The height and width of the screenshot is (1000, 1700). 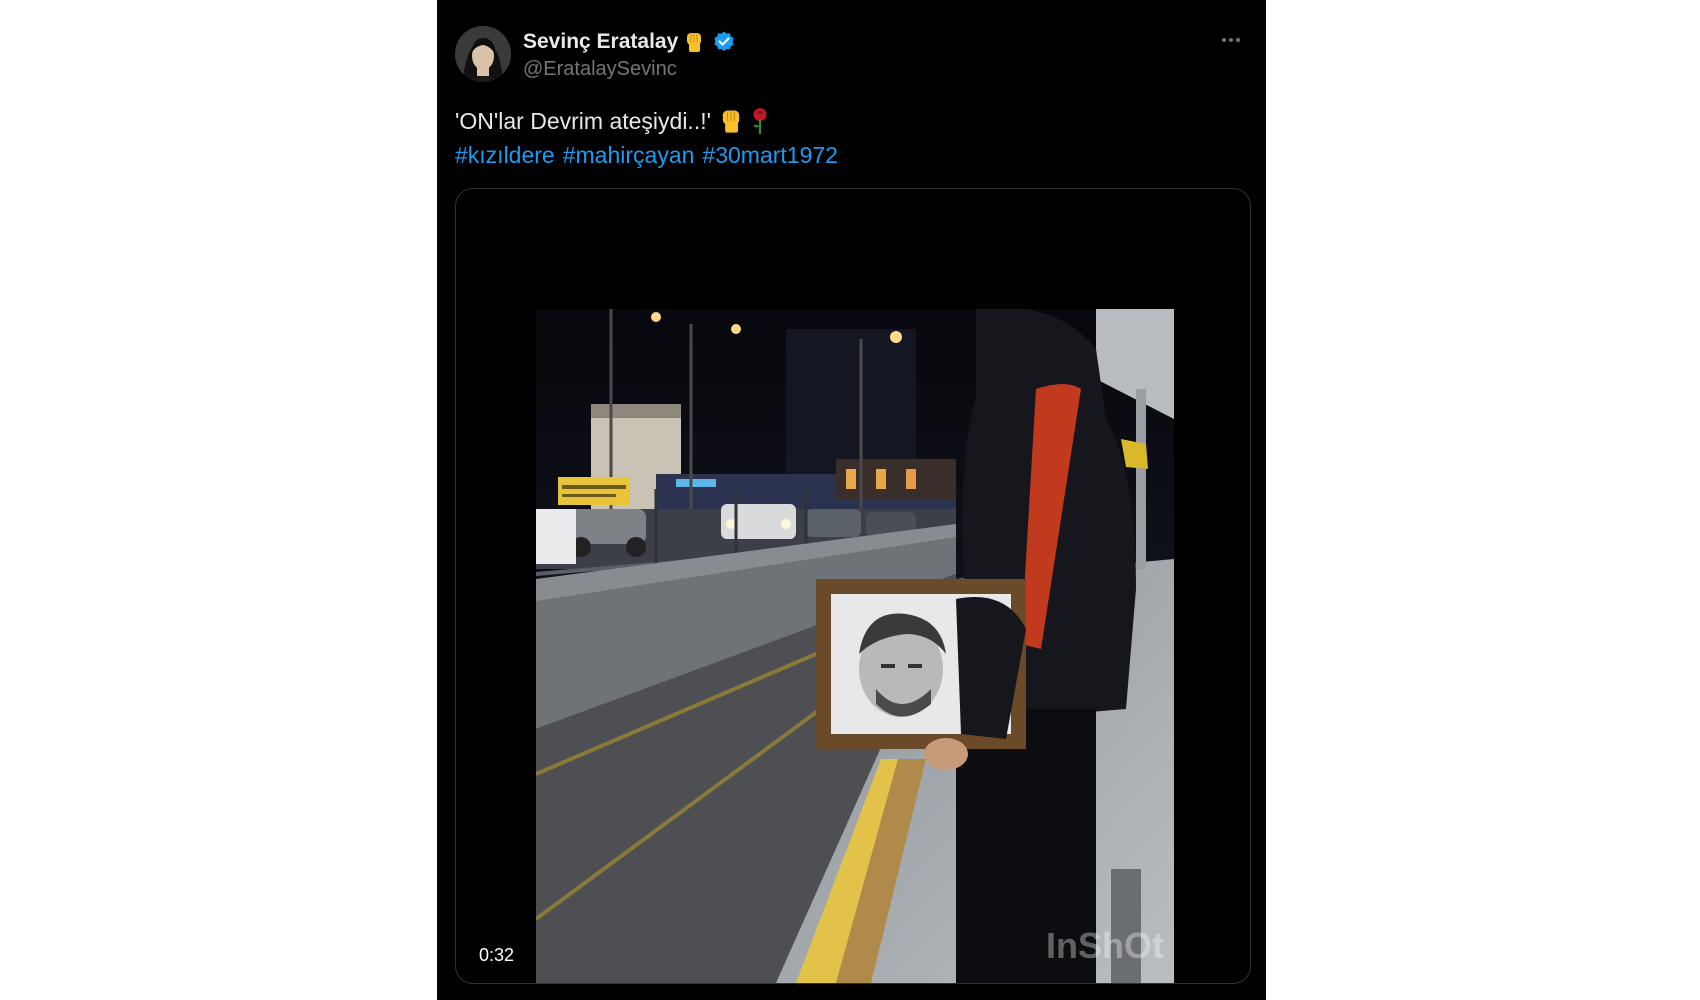 I want to click on more-options-button, so click(x=1231, y=40).